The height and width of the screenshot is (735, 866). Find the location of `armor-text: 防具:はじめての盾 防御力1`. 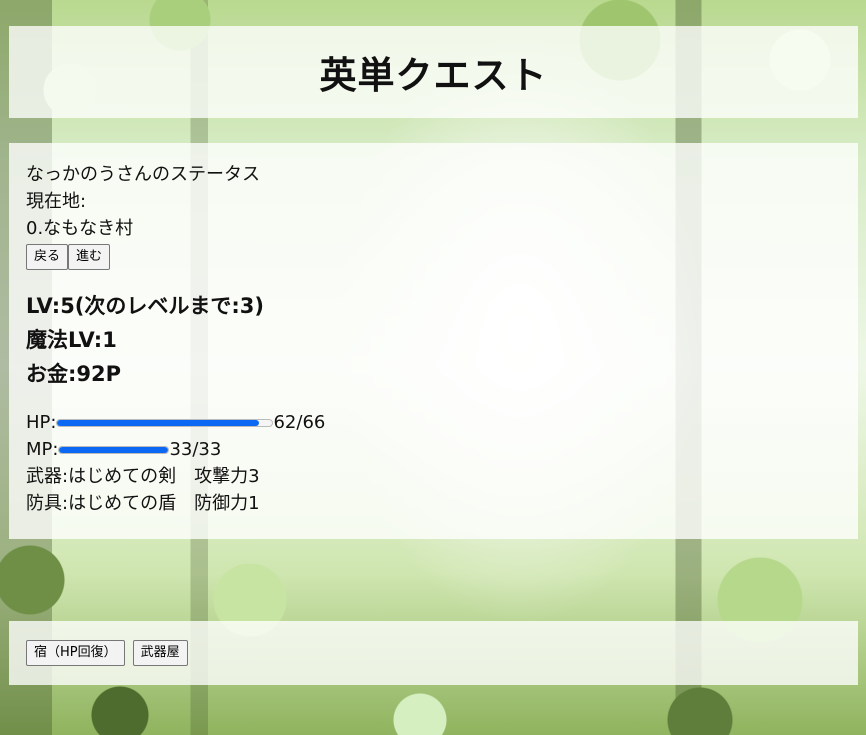

armor-text: 防具:はじめての盾 防御力1 is located at coordinates (143, 503).